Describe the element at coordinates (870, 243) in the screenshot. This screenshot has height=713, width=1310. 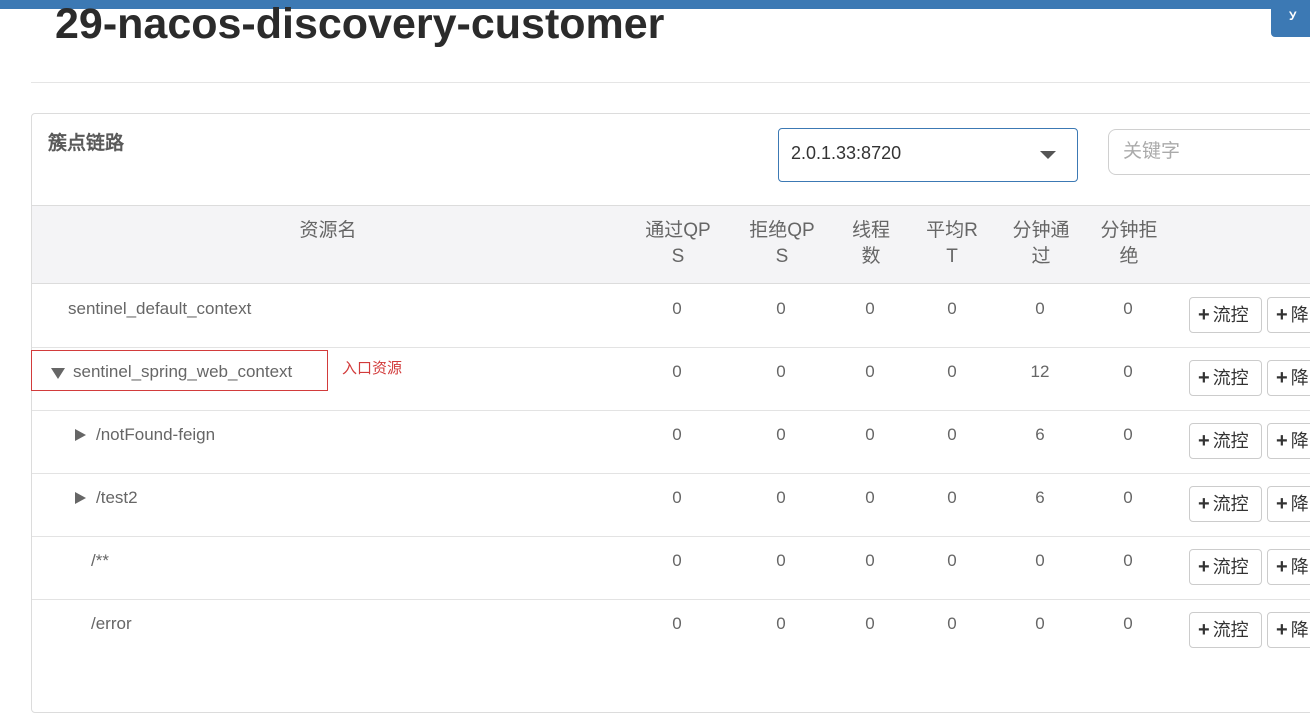
I see `col-header-threads: 线程数` at that location.